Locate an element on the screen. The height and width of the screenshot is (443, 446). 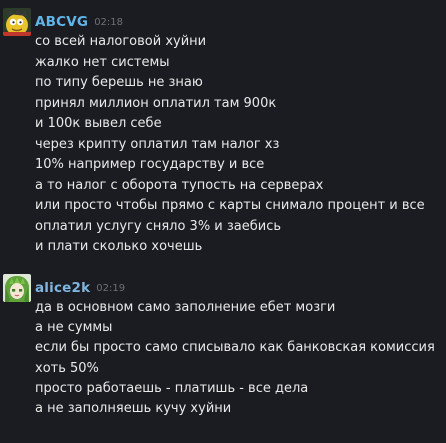
message-line: а не суммы is located at coordinates (74, 328).